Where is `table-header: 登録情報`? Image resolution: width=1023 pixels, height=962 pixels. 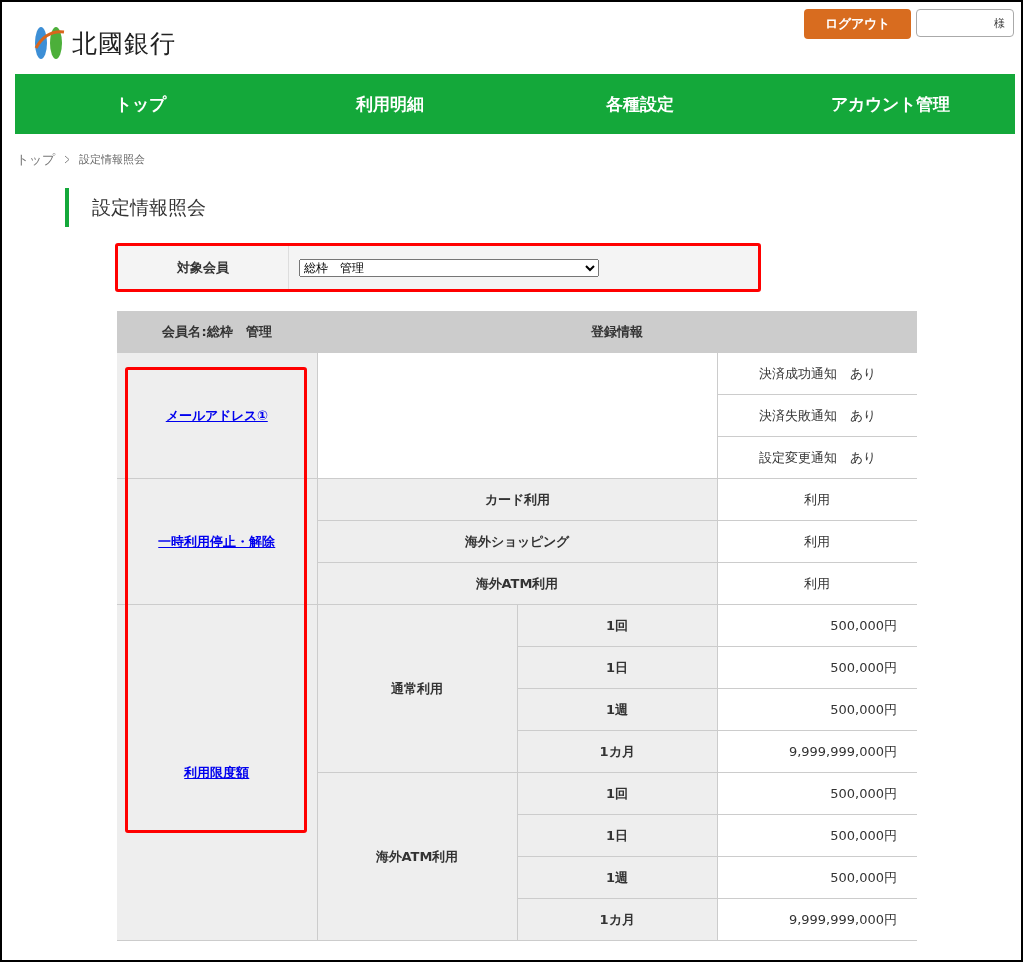 table-header: 登録情報 is located at coordinates (617, 332).